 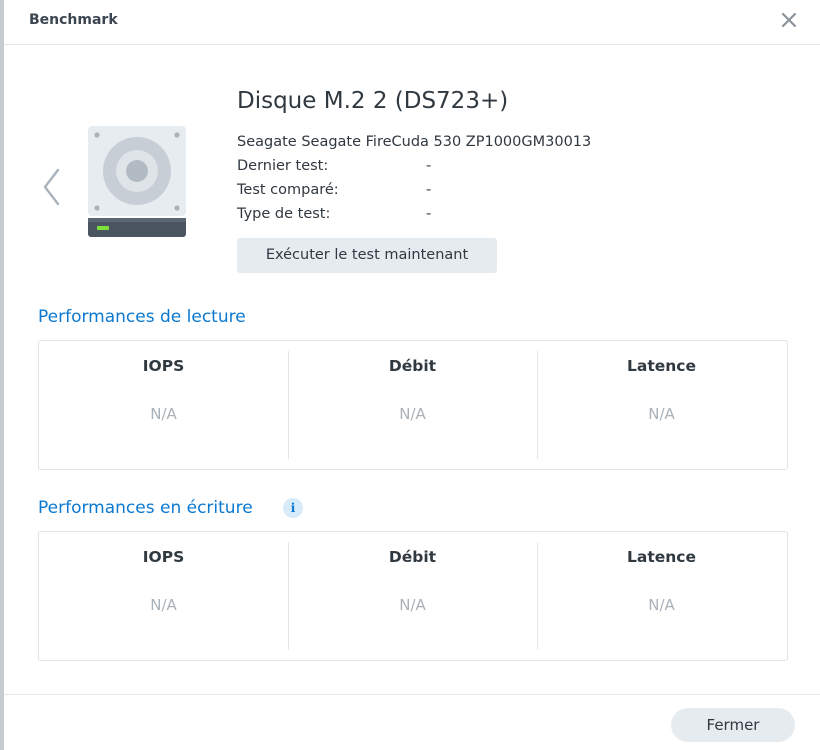 I want to click on info-row-compared-test: Test comparé: -, so click(x=334, y=190).